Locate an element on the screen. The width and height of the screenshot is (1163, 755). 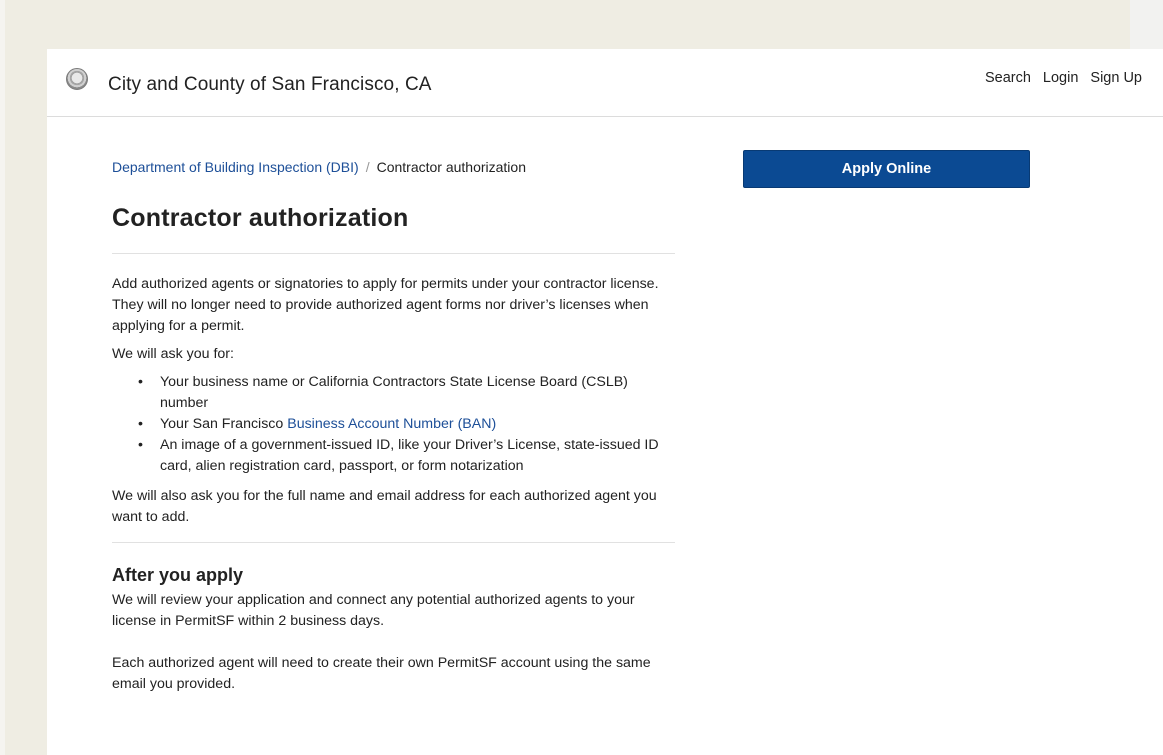
page-title: Contractor authorization is located at coordinates (260, 218).